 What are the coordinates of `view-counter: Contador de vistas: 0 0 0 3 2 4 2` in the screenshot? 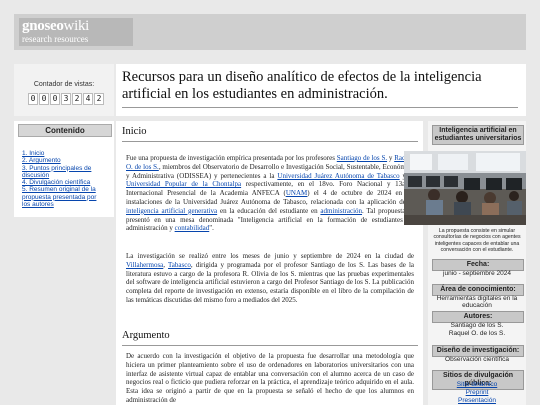 It's located at (64, 90).